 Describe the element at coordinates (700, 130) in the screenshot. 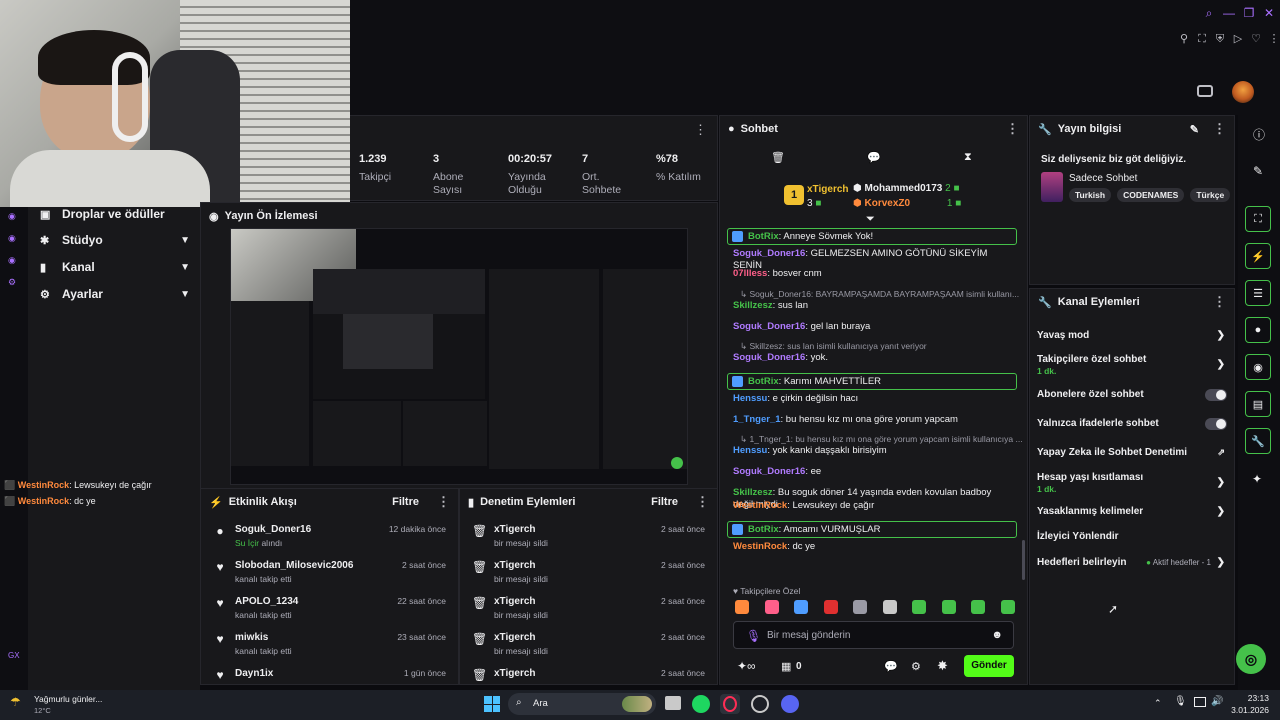

I see `stats-more-icon: ⋮` at that location.